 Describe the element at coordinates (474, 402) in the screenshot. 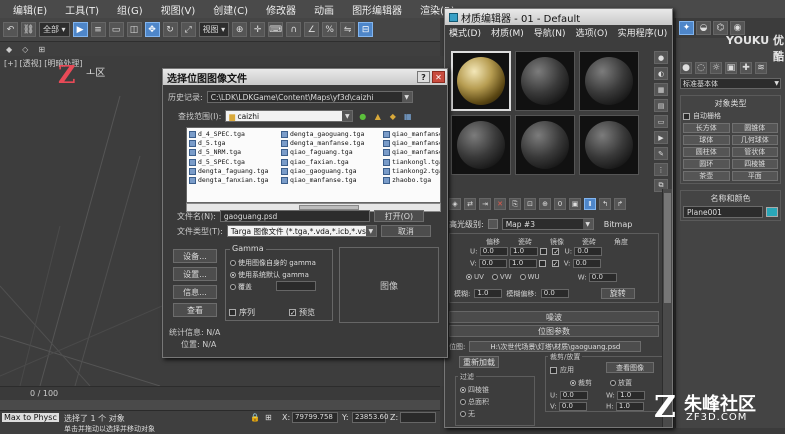

I see `summed-area-radio: 总面积` at that location.